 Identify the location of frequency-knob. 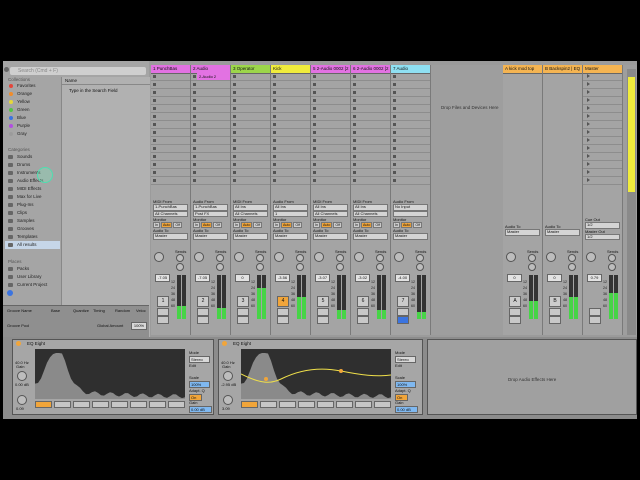
(228, 400).